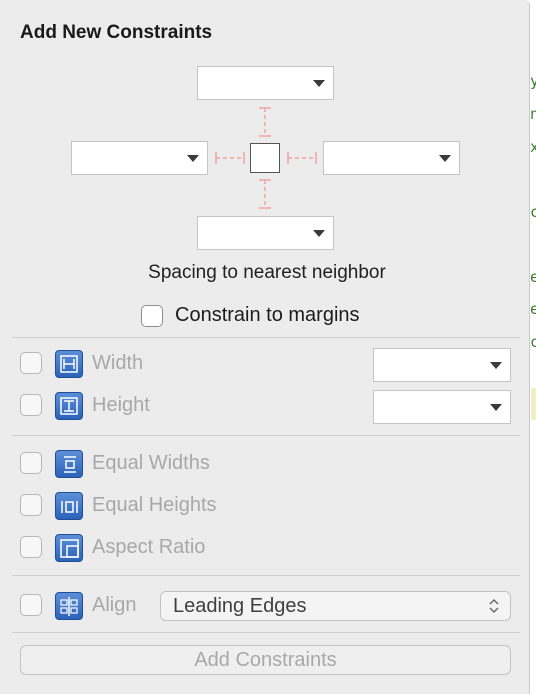  What do you see at coordinates (31, 605) in the screenshot?
I see `align-checkbox` at bounding box center [31, 605].